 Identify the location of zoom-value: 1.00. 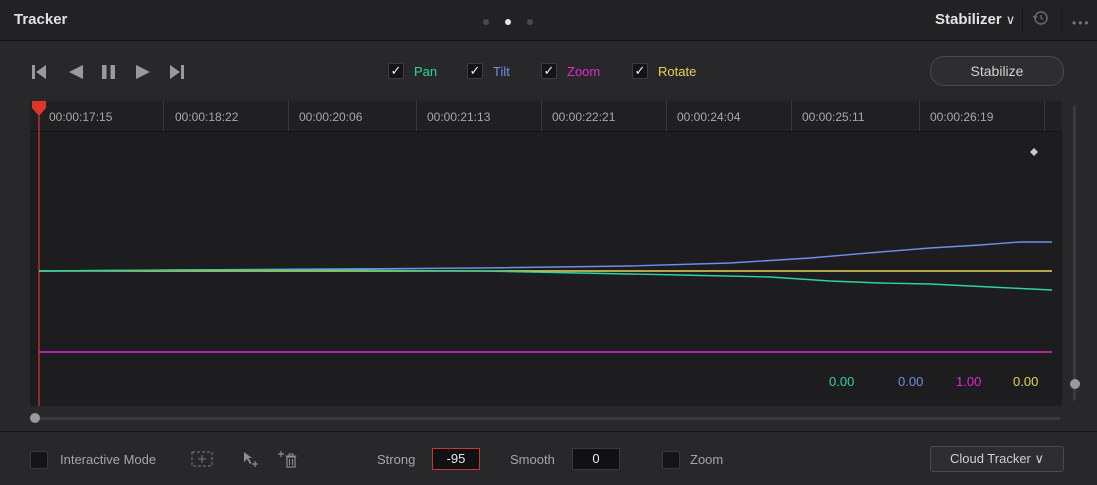
(969, 381).